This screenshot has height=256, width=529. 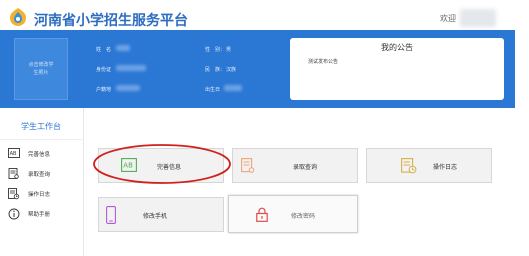 I want to click on name-value-redacted, so click(x=123, y=48).